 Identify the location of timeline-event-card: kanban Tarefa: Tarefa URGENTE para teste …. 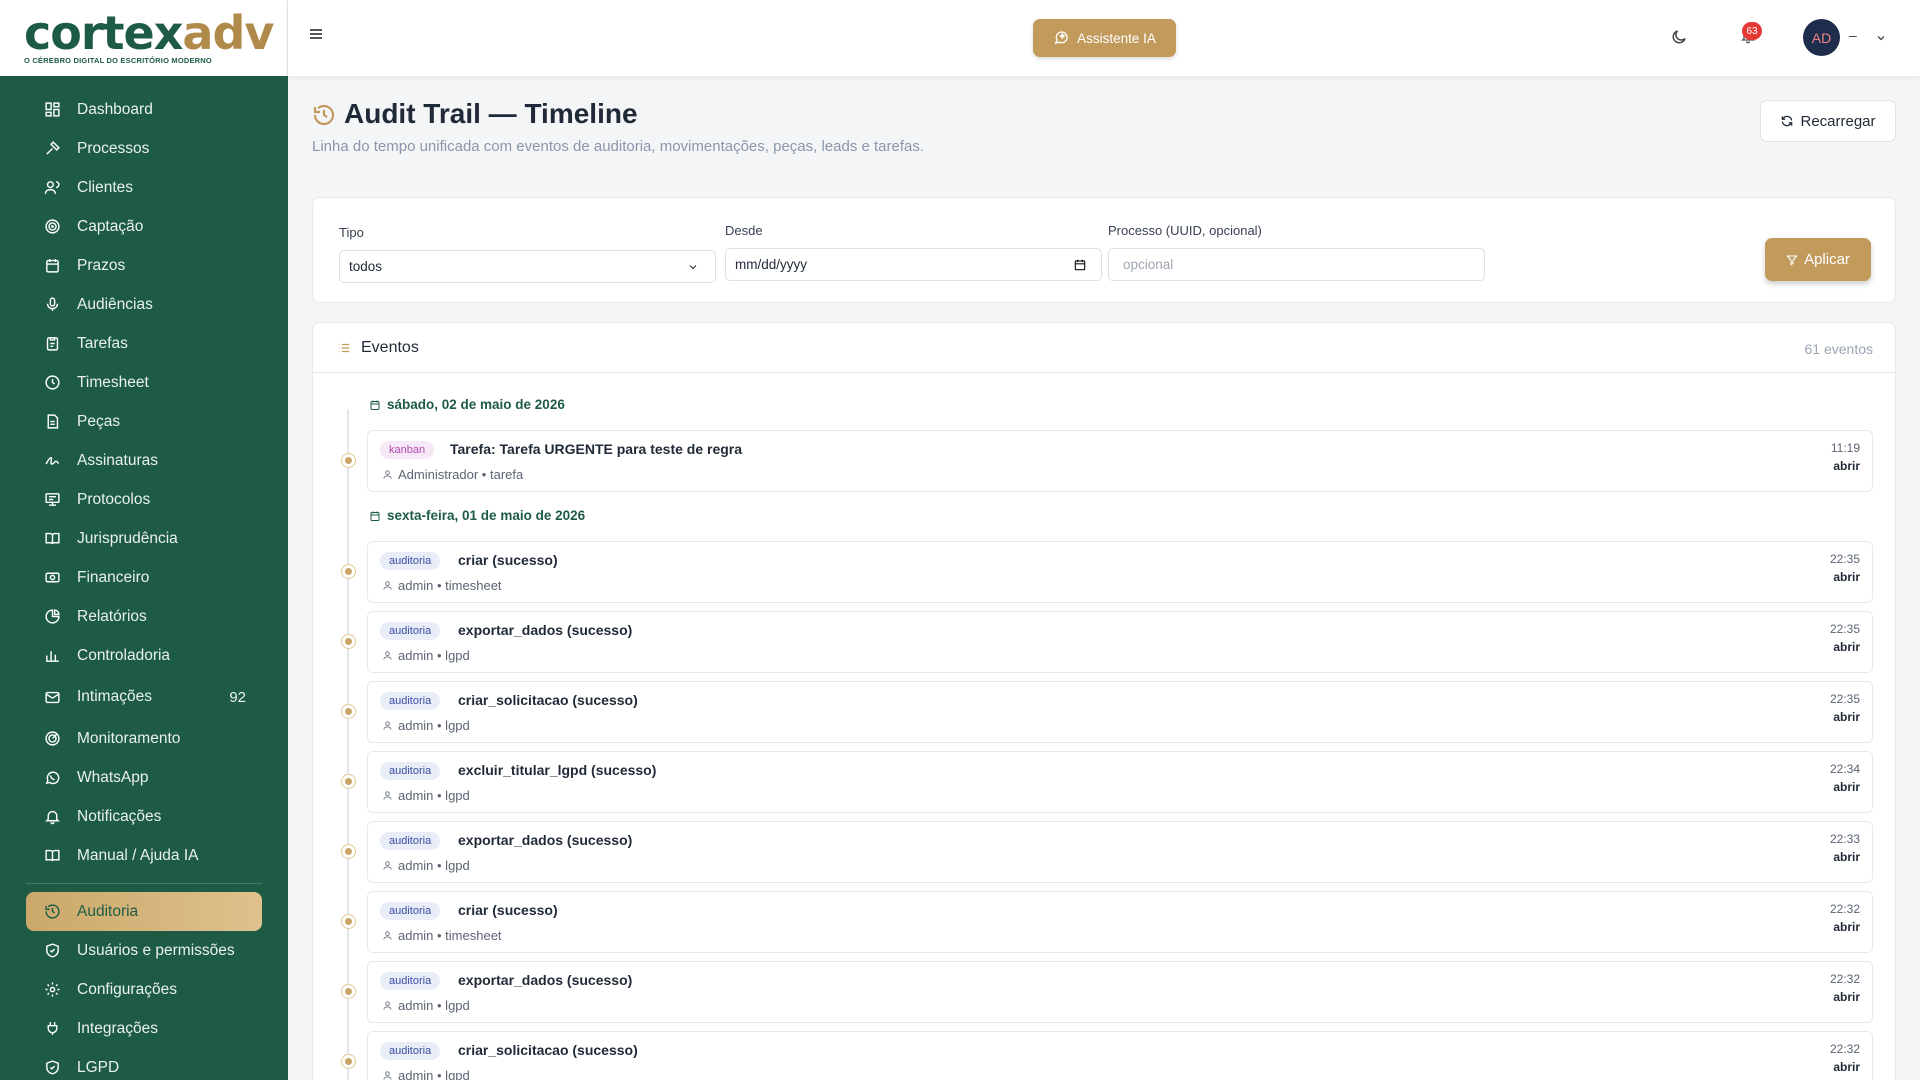
(1120, 461).